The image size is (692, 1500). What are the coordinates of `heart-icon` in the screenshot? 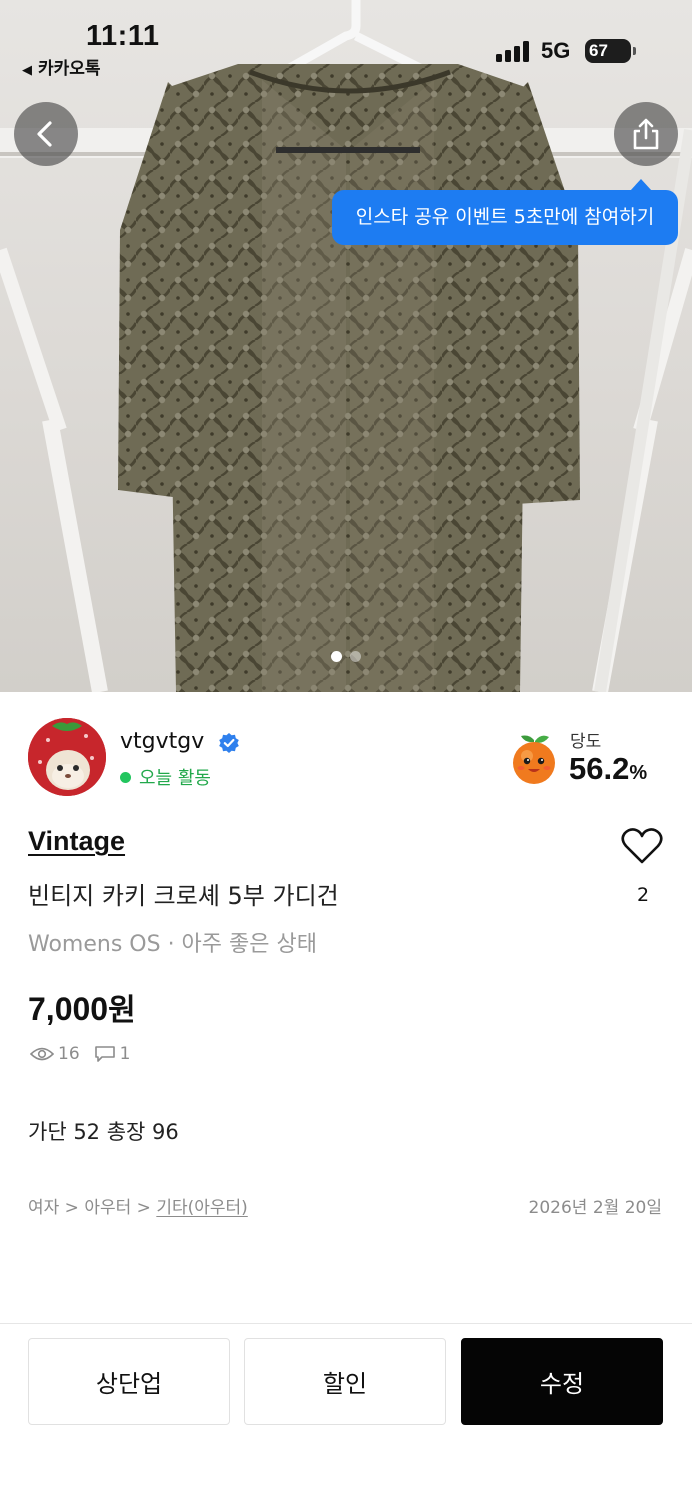 It's located at (642, 846).